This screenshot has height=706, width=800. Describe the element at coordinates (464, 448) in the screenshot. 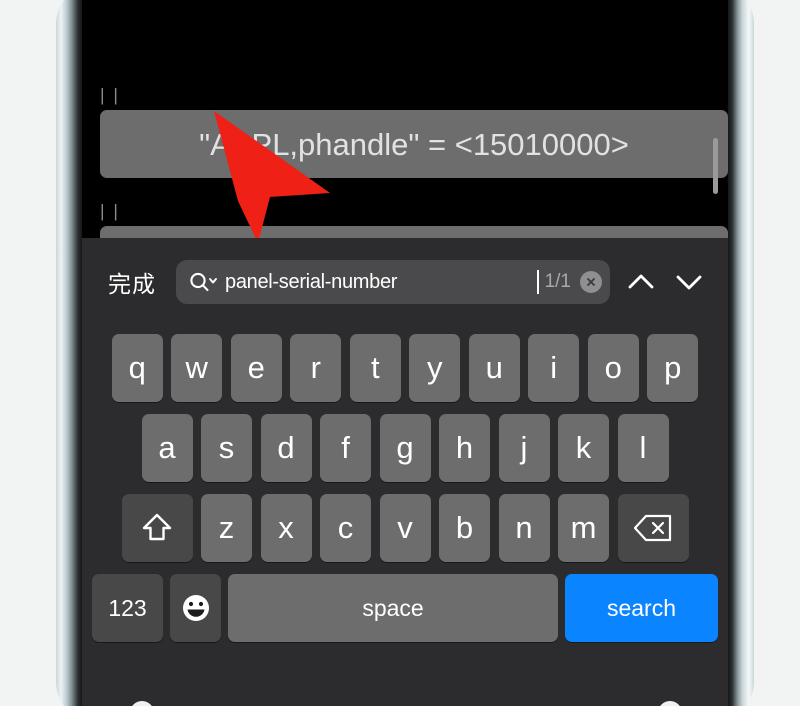

I see `key-h: h` at that location.